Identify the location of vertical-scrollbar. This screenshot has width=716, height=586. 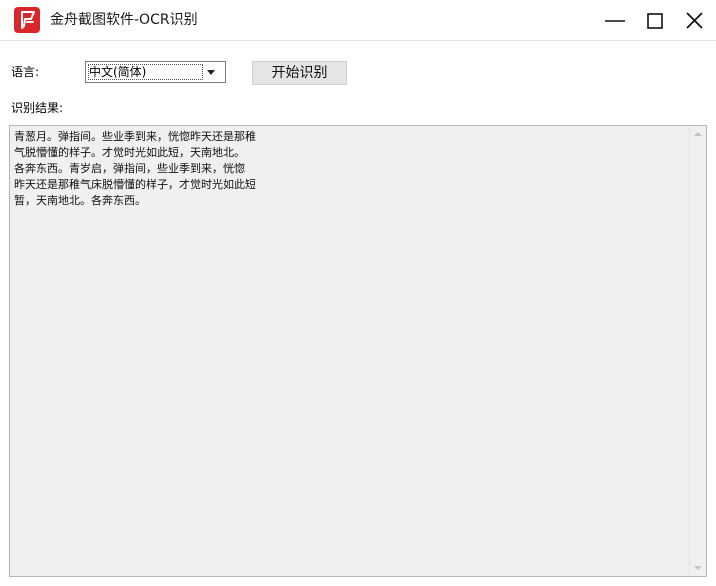
(697, 351).